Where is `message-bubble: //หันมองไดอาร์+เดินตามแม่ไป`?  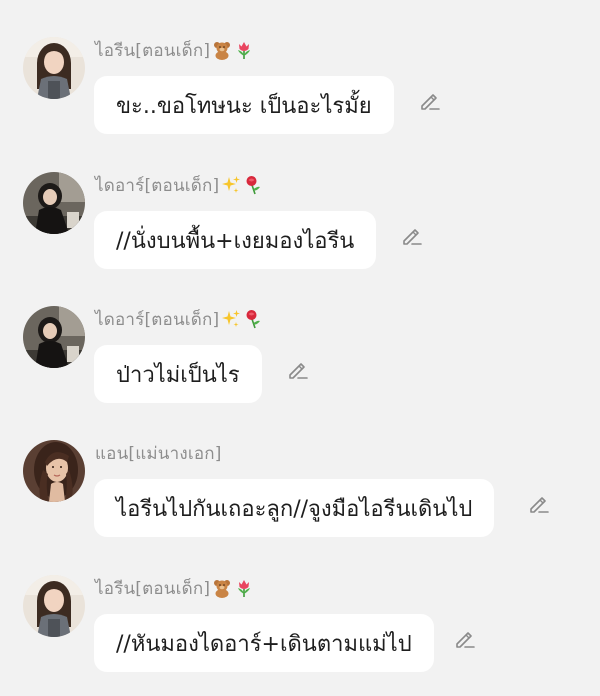 message-bubble: //หันมองไดอาร์+เดินตามแม่ไป is located at coordinates (264, 643).